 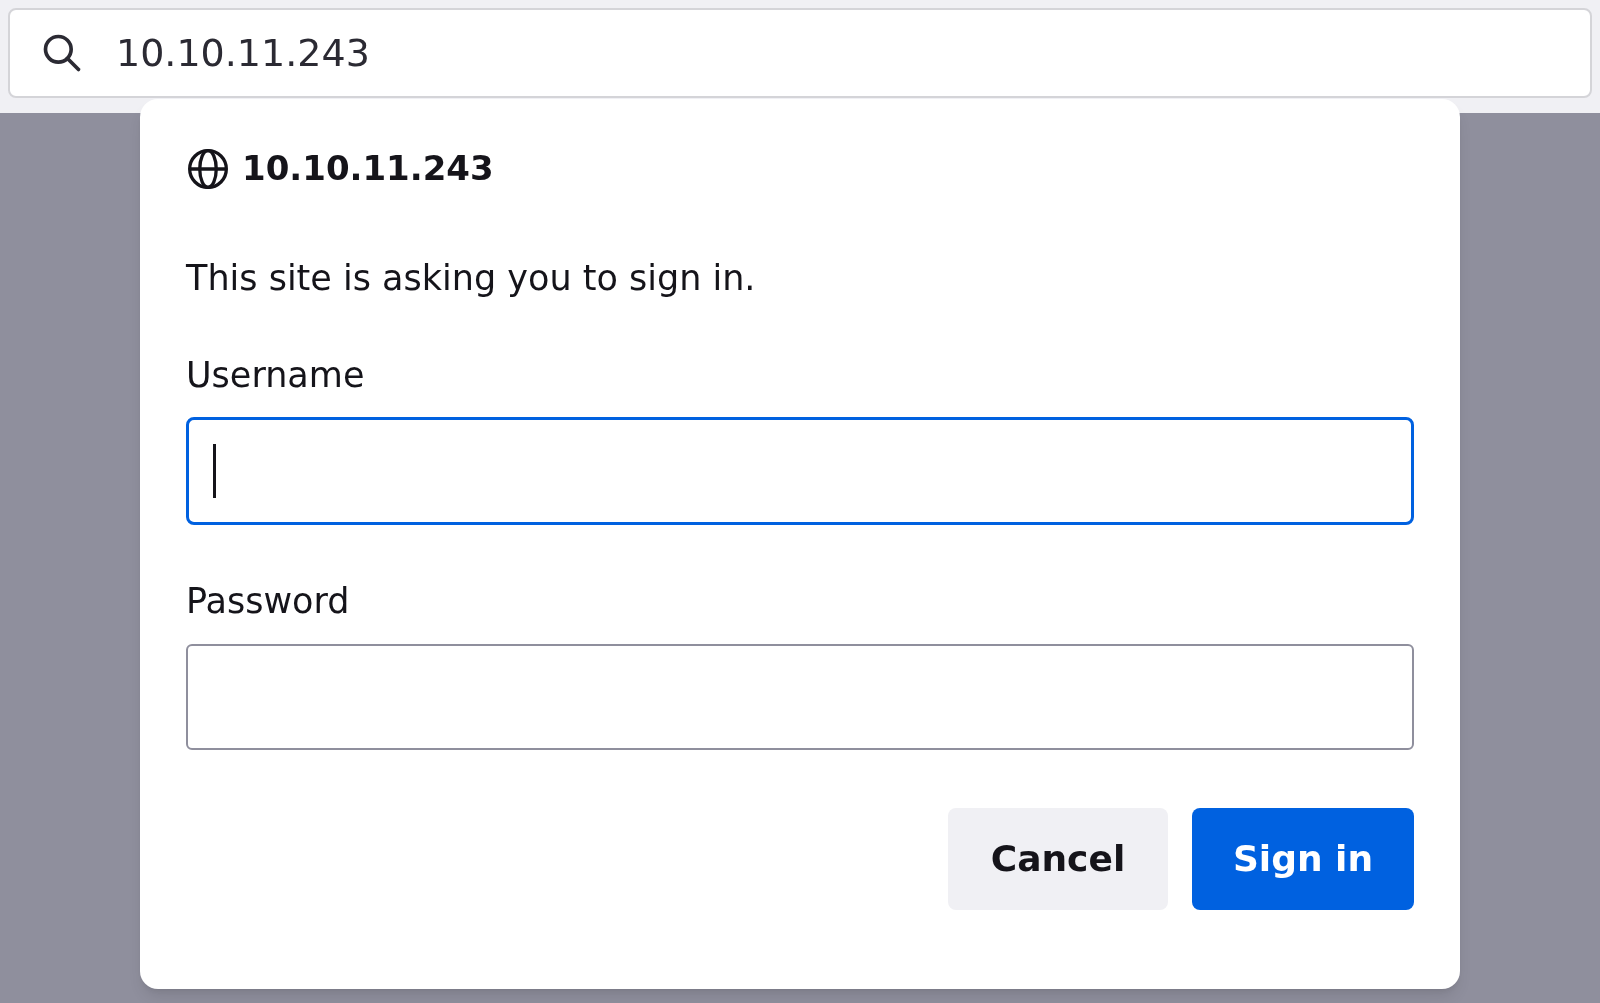 What do you see at coordinates (800, 53) in the screenshot?
I see `address-bar: 10.10.11.243` at bounding box center [800, 53].